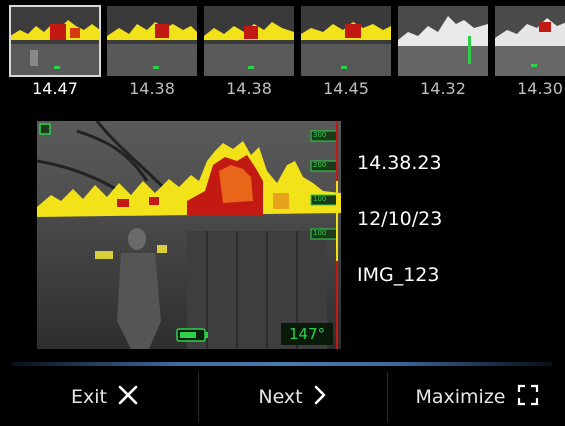  Describe the element at coordinates (320, 135) in the screenshot. I see `scale-mark-1: 300` at that location.